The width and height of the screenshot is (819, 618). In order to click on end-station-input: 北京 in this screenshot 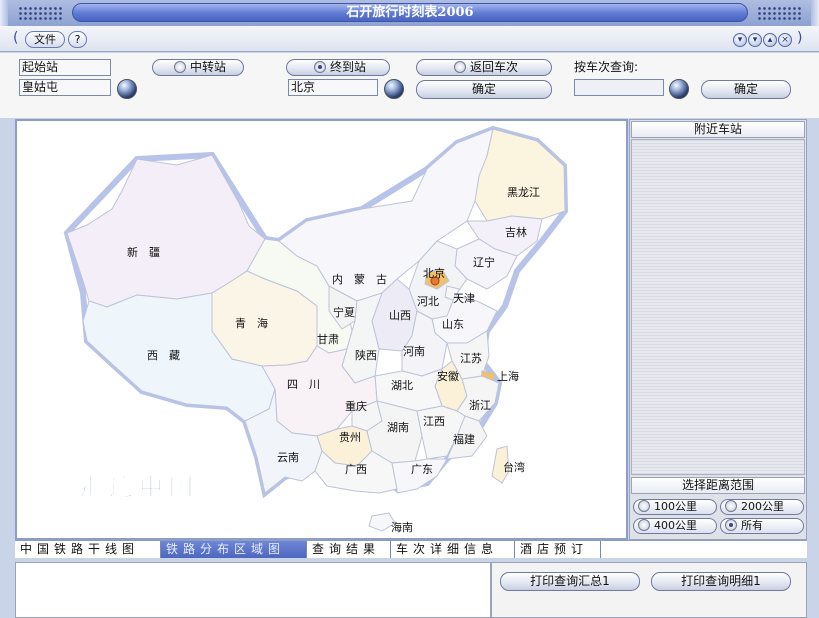, I will do `click(333, 87)`.